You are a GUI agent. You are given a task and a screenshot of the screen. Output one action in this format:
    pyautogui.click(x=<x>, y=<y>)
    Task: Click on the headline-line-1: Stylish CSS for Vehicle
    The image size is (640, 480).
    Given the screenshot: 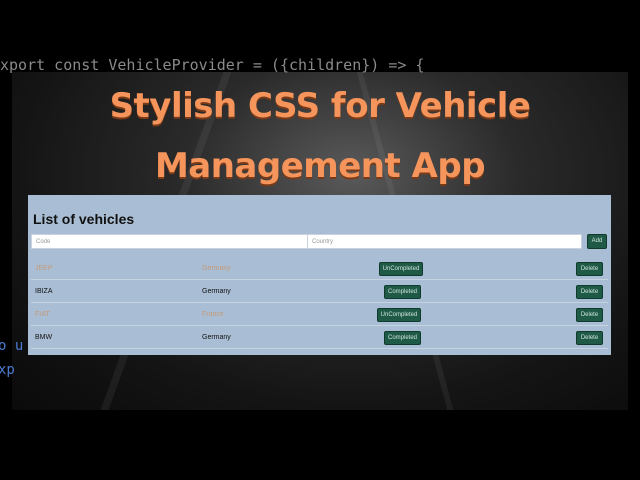 What is the action you would take?
    pyautogui.click(x=320, y=106)
    